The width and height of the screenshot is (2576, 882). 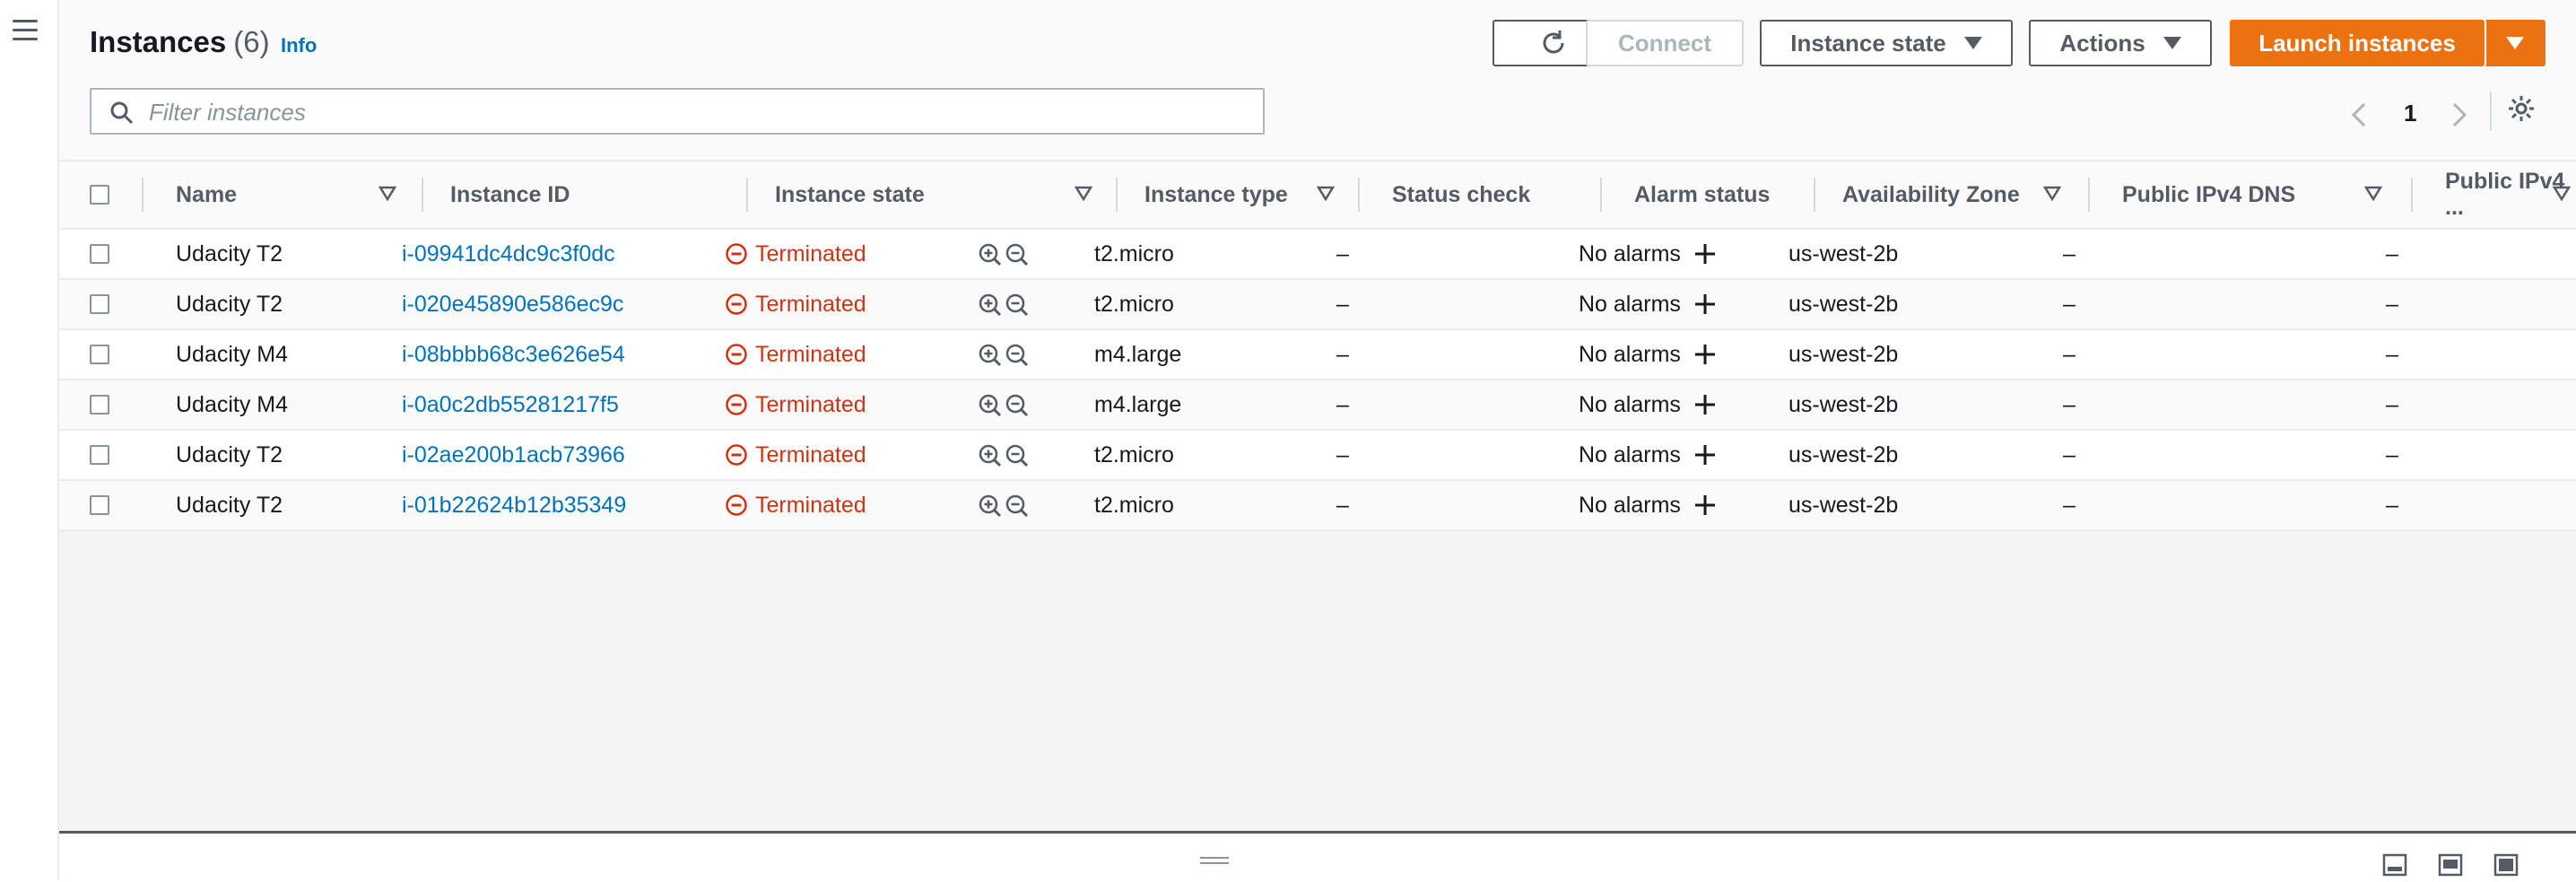 I want to click on panel-bottom-icon, so click(x=2394, y=865).